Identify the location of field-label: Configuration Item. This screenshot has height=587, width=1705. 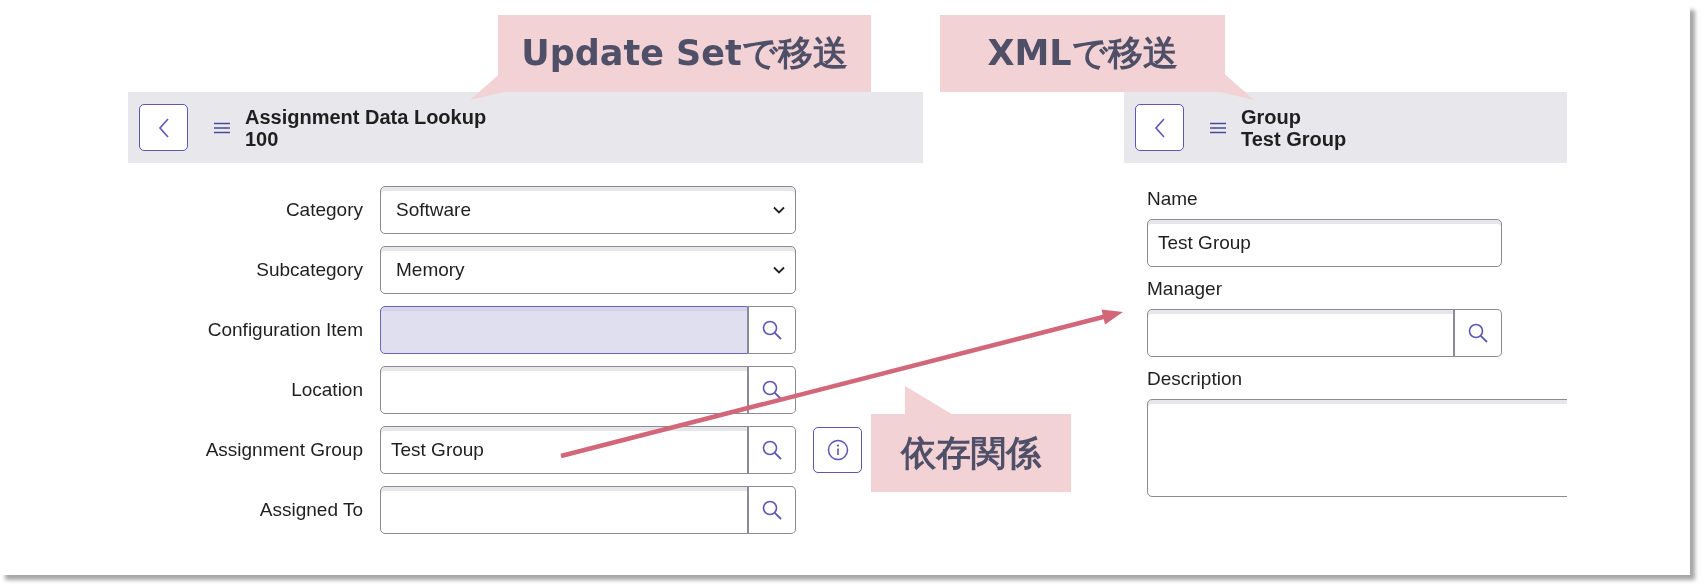
(284, 330).